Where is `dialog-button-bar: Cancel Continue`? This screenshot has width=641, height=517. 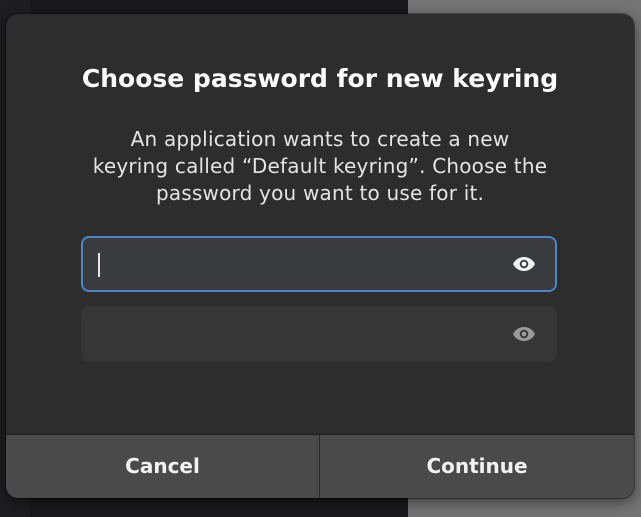
dialog-button-bar: Cancel Continue is located at coordinates (320, 466).